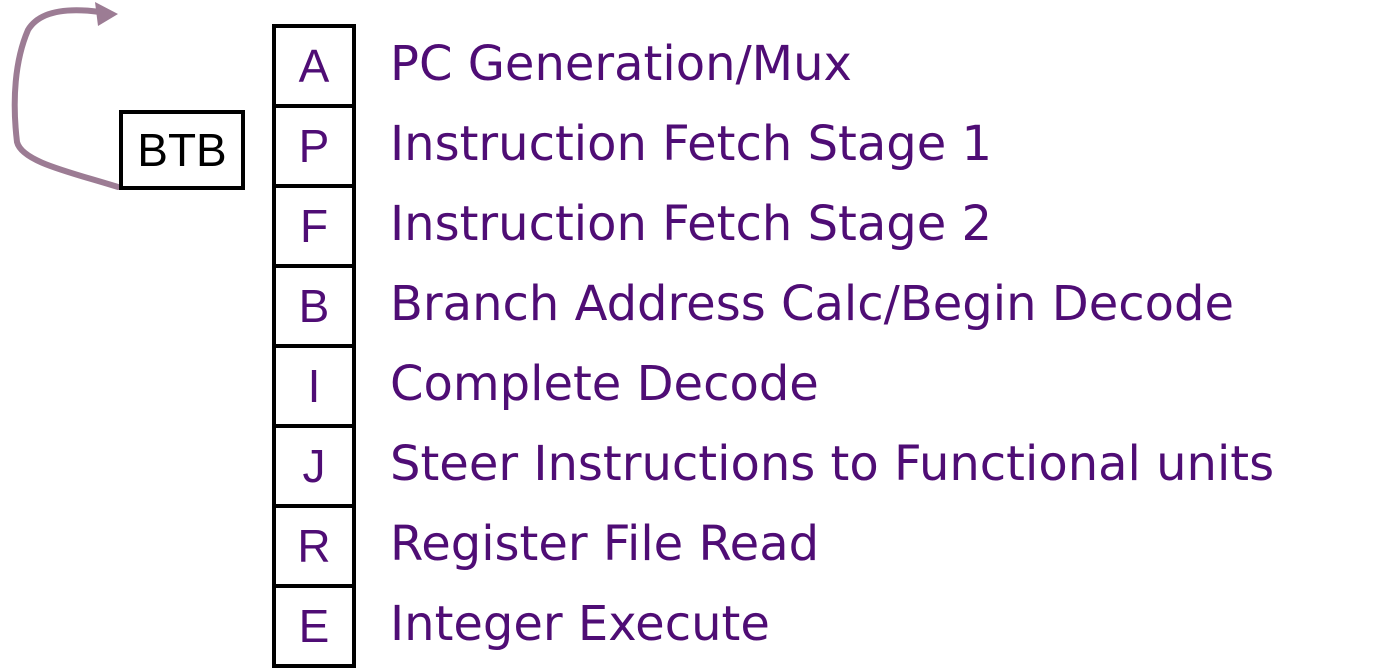 This screenshot has height=668, width=1398. What do you see at coordinates (832, 626) in the screenshot?
I see `stage-row-e: E Integer Execute` at bounding box center [832, 626].